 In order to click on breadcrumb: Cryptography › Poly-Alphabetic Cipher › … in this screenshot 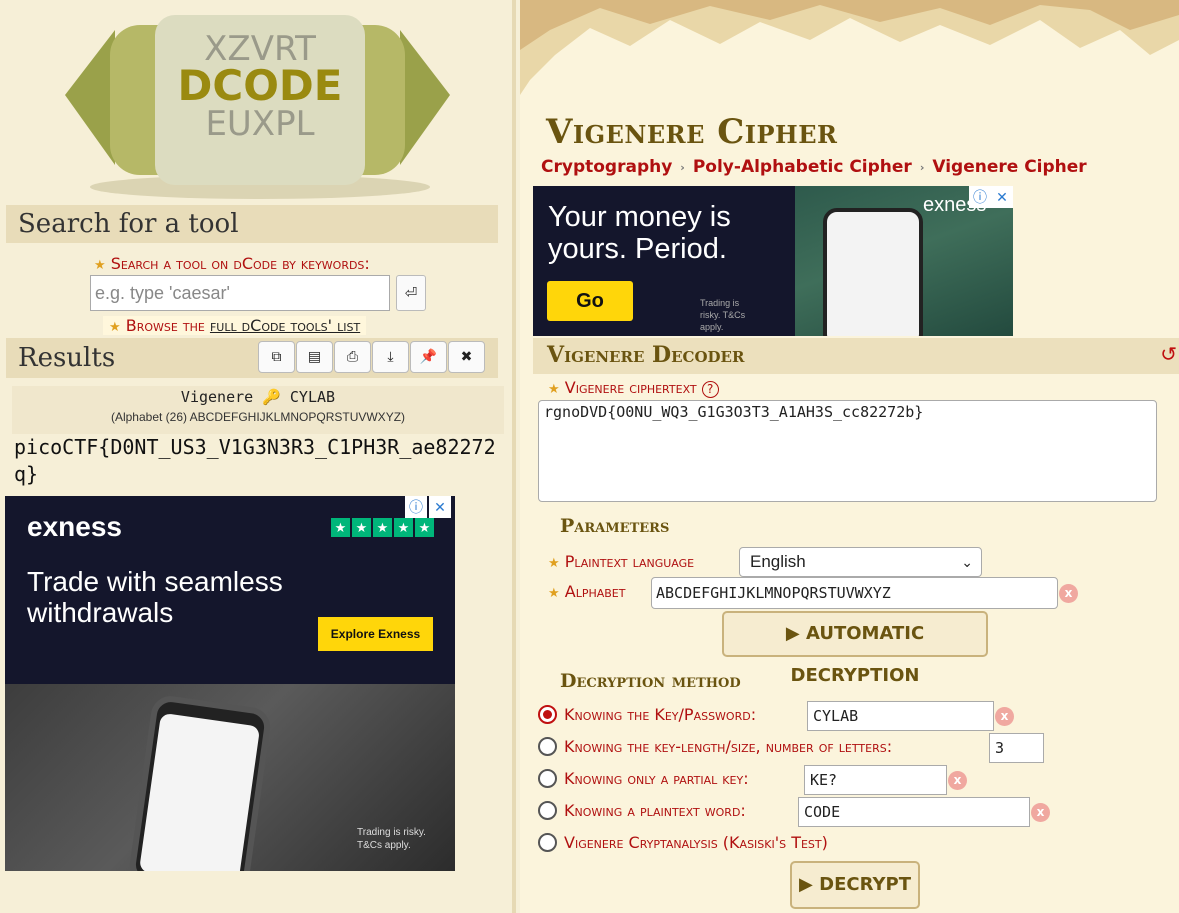, I will do `click(814, 167)`.